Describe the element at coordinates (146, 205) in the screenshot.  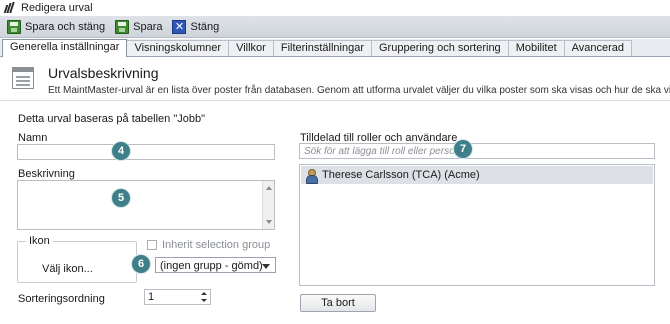
I see `description-textarea` at that location.